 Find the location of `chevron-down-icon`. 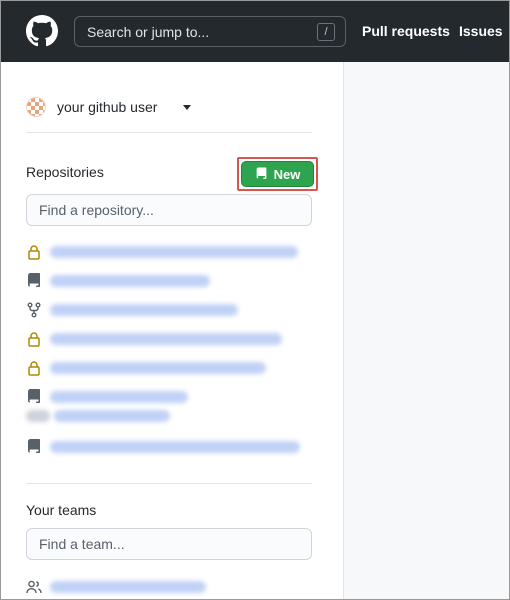

chevron-down-icon is located at coordinates (187, 107).